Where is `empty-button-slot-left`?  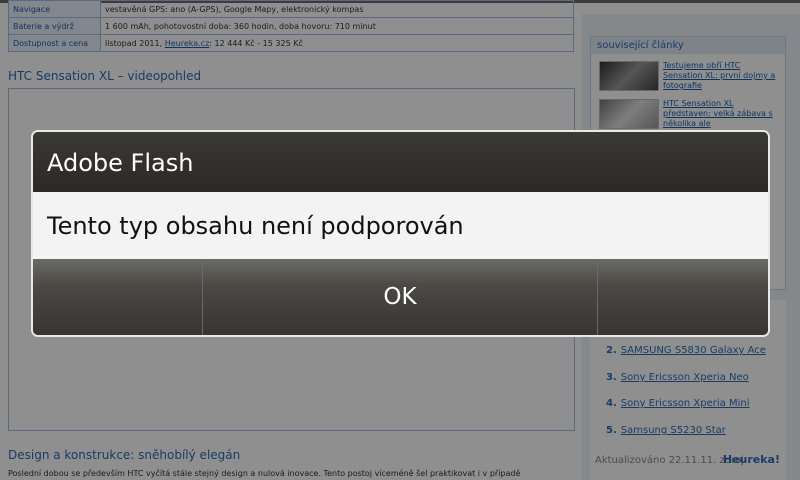 empty-button-slot-left is located at coordinates (118, 297).